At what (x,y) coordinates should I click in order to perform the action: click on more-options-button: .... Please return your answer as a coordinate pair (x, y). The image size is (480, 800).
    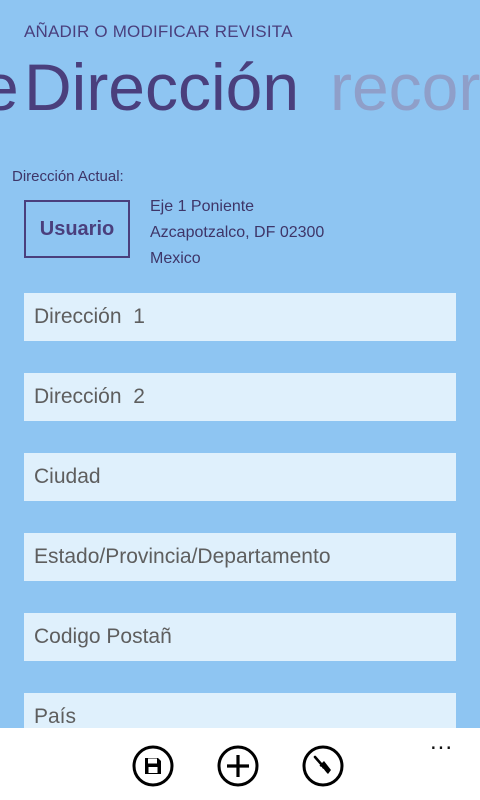
    Looking at the image, I should click on (441, 742).